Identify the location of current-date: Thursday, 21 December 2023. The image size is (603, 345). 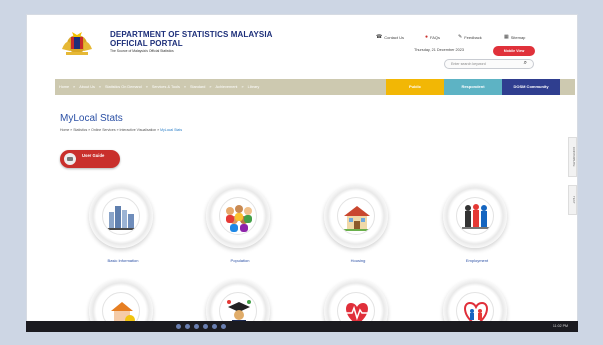
(439, 50).